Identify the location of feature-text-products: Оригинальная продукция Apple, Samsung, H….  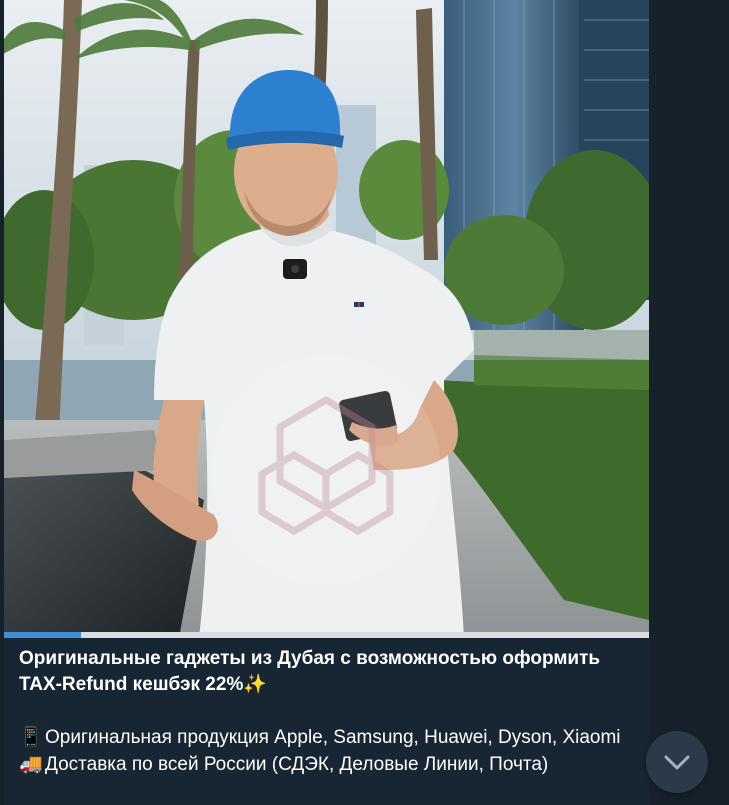
(333, 737).